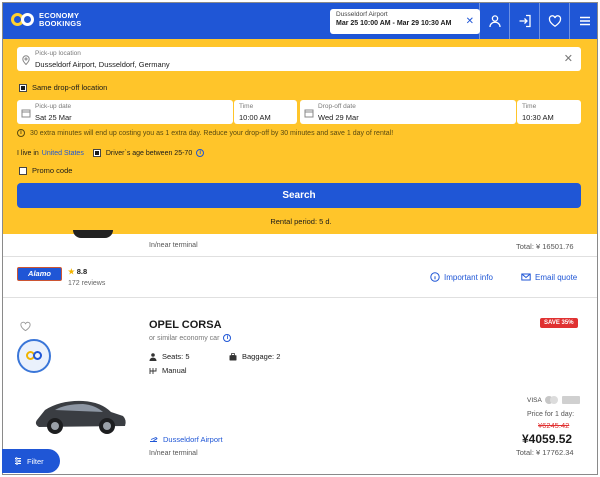  Describe the element at coordinates (538, 117) in the screenshot. I see `dropoff-time-value: 10:30 AM` at that location.